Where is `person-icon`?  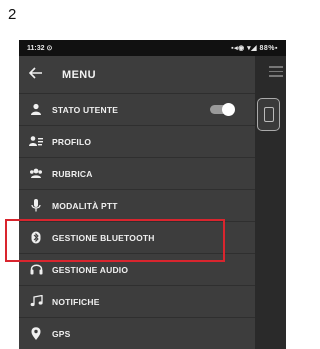
person-icon is located at coordinates (36, 110).